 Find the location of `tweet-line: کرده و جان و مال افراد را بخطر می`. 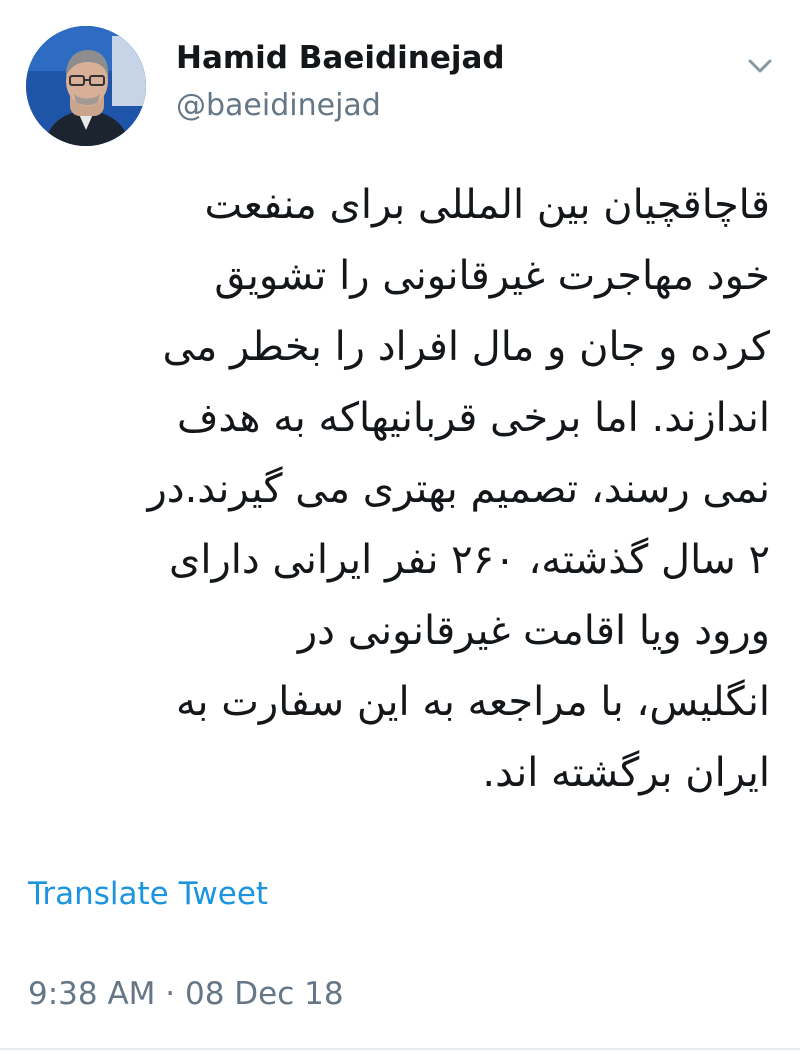

tweet-line: کرده و جان و مال افراد را بخطر می is located at coordinates (466, 347).